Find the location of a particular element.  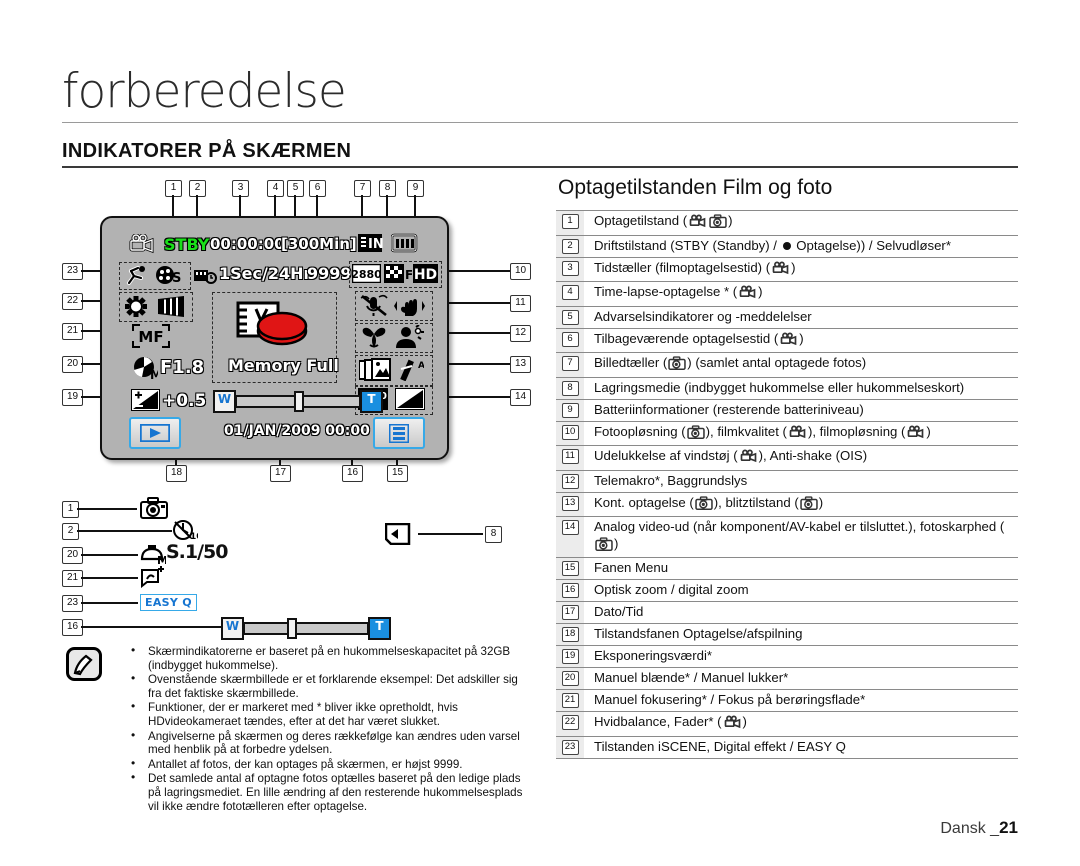

zoom-bar: W T is located at coordinates (298, 401).